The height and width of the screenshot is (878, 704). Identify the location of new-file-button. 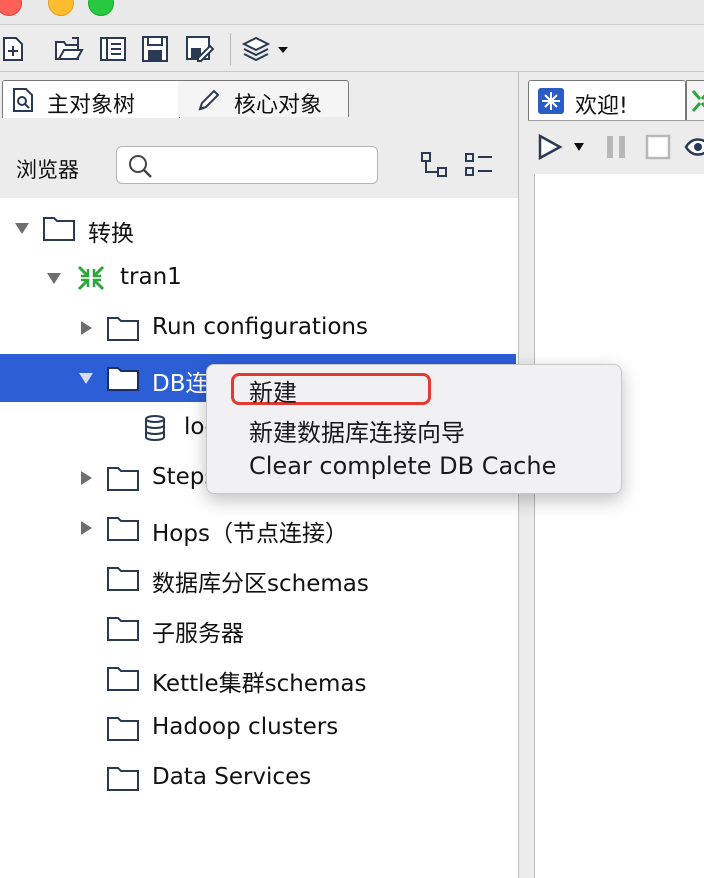
(15, 49).